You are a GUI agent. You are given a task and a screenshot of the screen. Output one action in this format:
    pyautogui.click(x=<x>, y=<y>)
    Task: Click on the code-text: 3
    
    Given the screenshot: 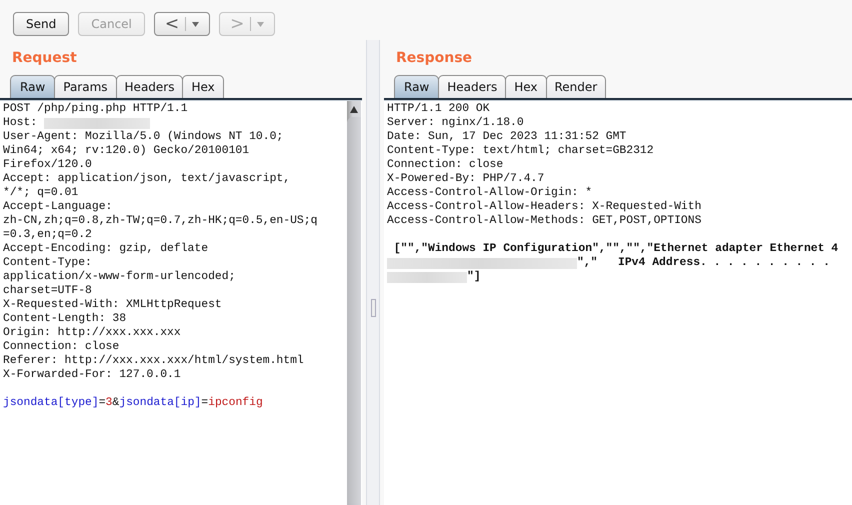 What is the action you would take?
    pyautogui.click(x=109, y=403)
    